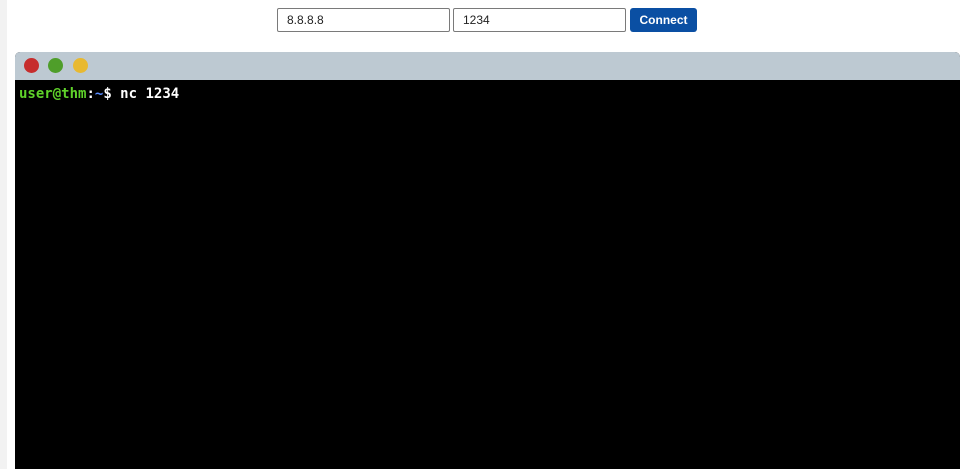  I want to click on prompt-symbol: $, so click(107, 94).